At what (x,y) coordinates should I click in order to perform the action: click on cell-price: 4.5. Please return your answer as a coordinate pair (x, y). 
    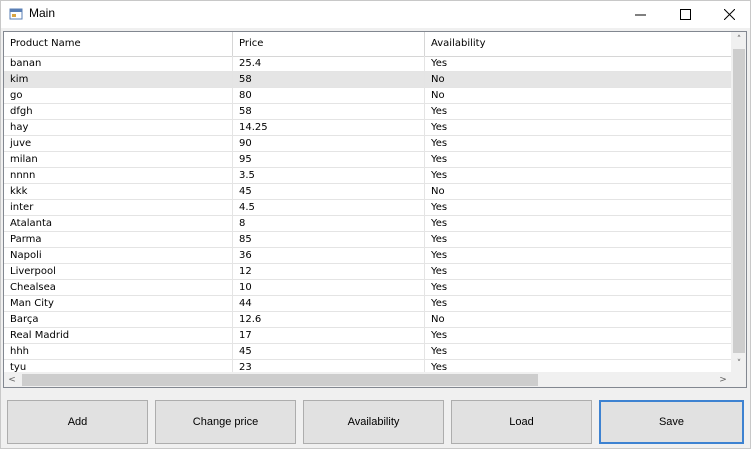
    Looking at the image, I should click on (329, 208).